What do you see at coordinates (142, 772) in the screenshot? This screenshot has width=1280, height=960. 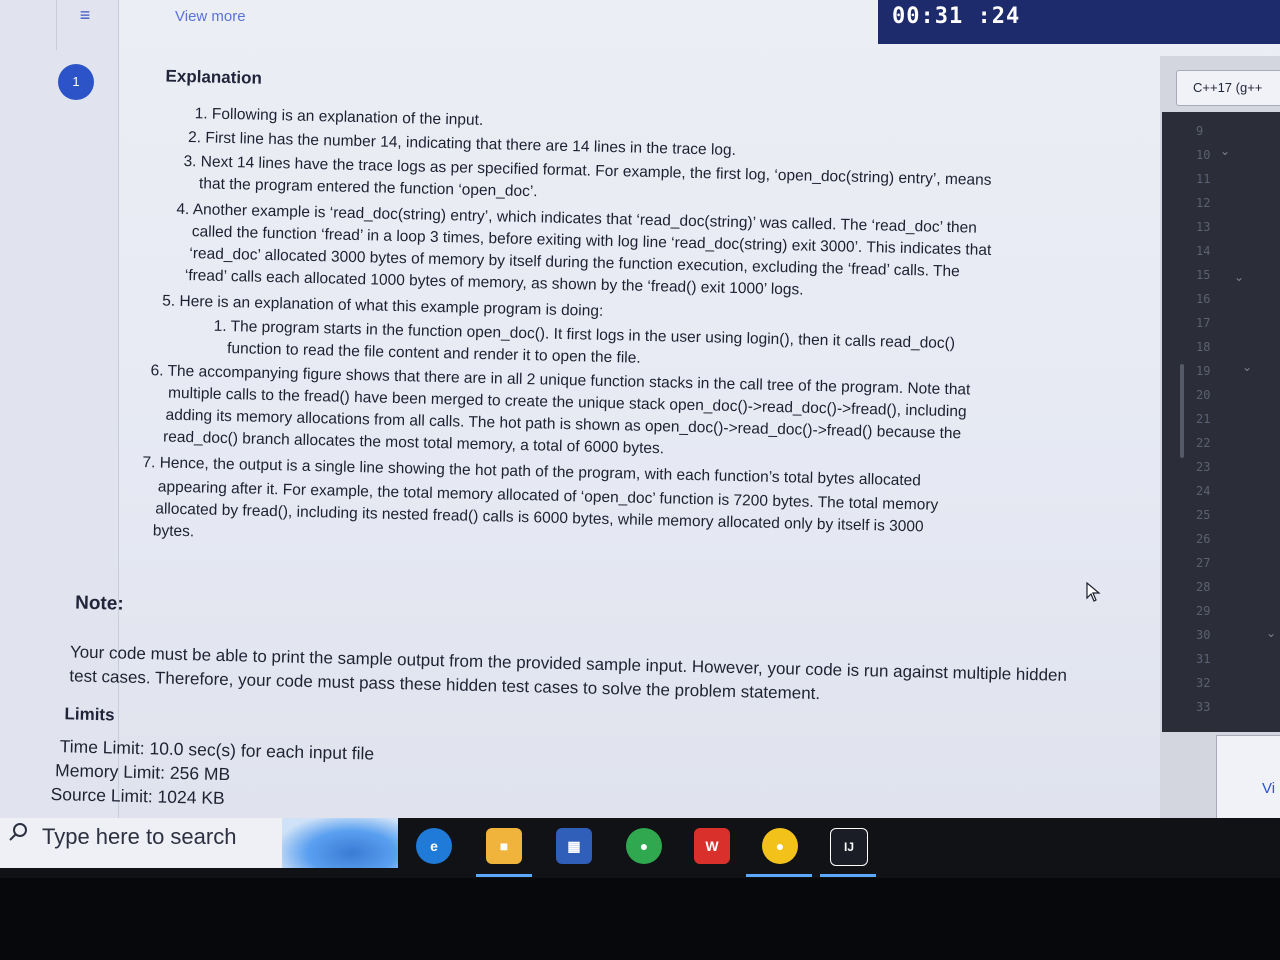 I see `memory-limit: Memory Limit: 256 MB` at bounding box center [142, 772].